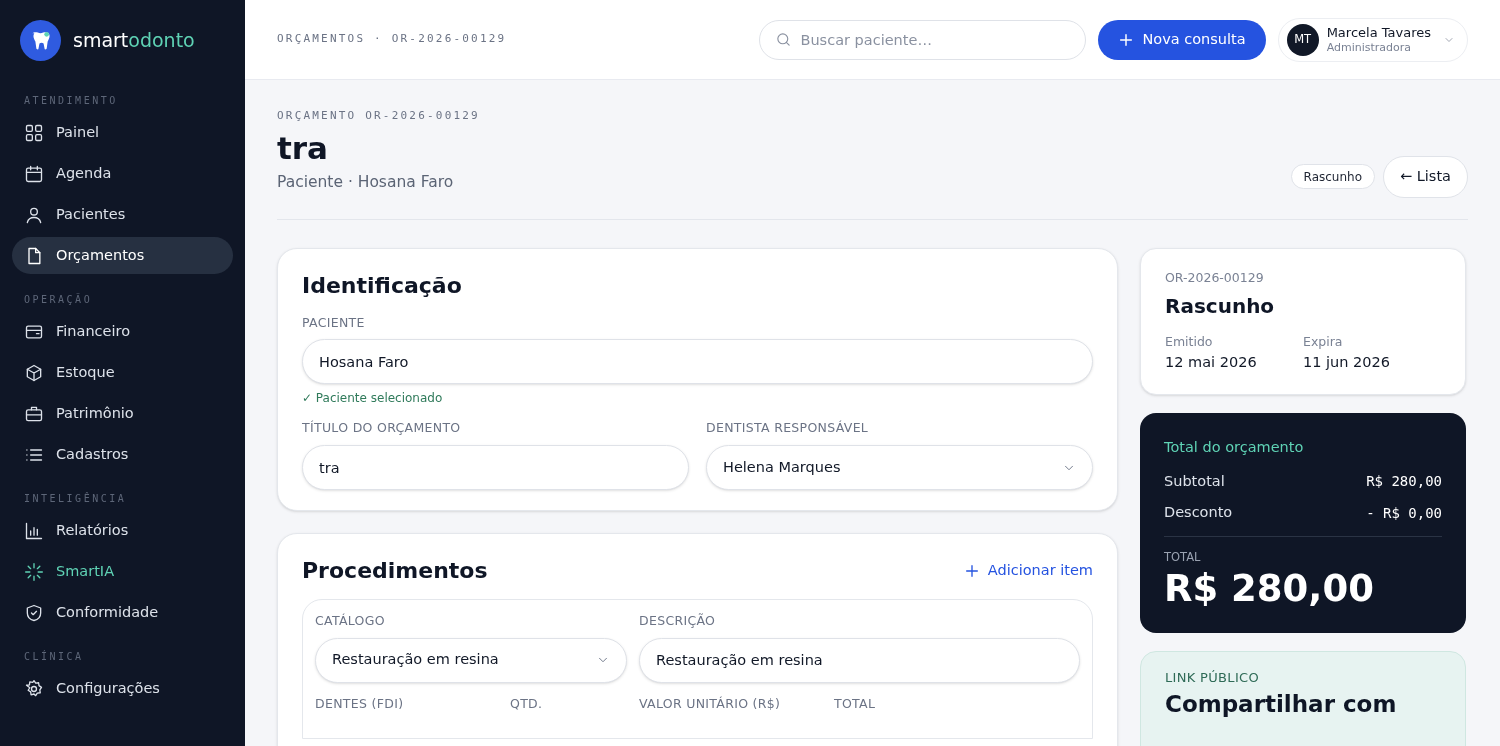 The image size is (1500, 746). Describe the element at coordinates (855, 703) in the screenshot. I see `column-label: TOTAL` at that location.